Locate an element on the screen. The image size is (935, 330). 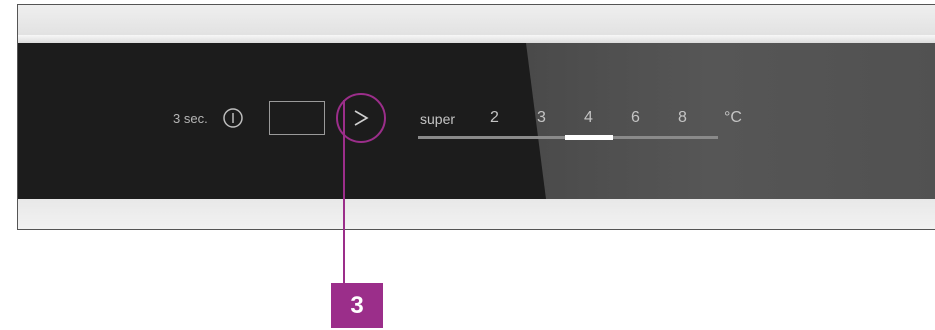
panel-bottom-trim is located at coordinates (476, 214).